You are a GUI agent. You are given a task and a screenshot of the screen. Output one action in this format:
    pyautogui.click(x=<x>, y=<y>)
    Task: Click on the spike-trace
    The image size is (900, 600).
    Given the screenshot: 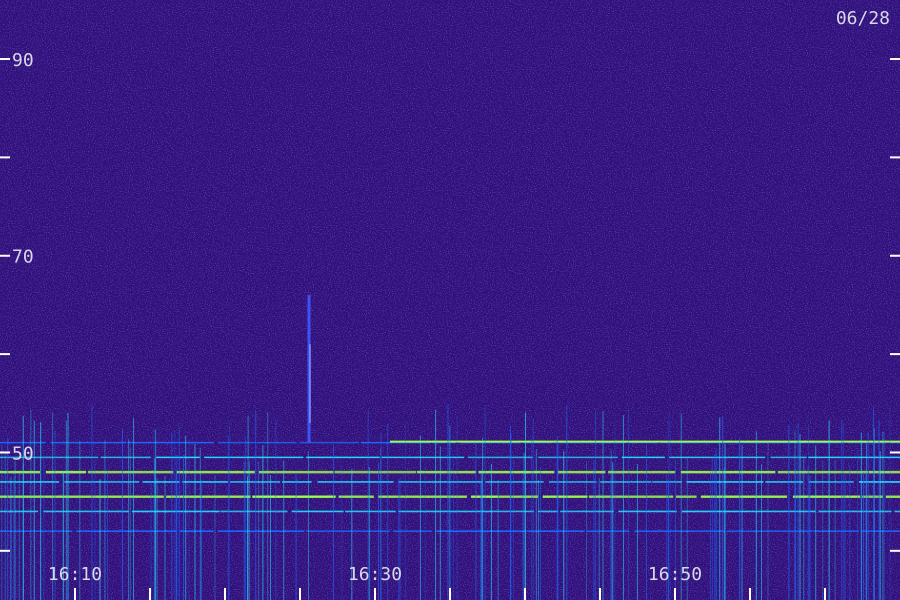 What is the action you would take?
    pyautogui.click(x=309, y=369)
    